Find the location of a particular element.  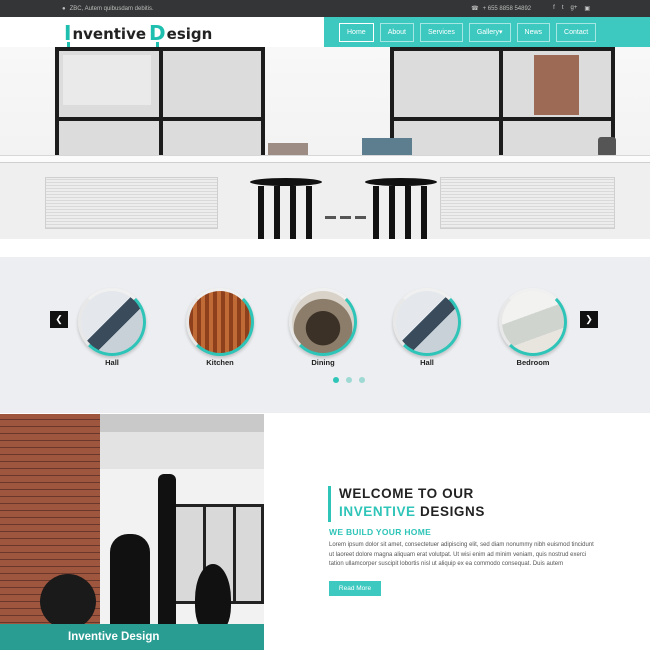

room-card-hall: Hall is located at coordinates (112, 327).